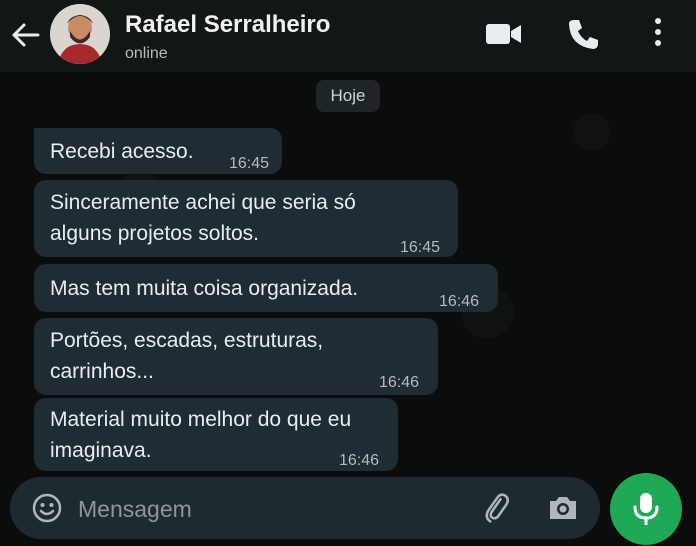 The height and width of the screenshot is (546, 696). I want to click on message-text: Mas tem muita coisa organizada., so click(204, 288).